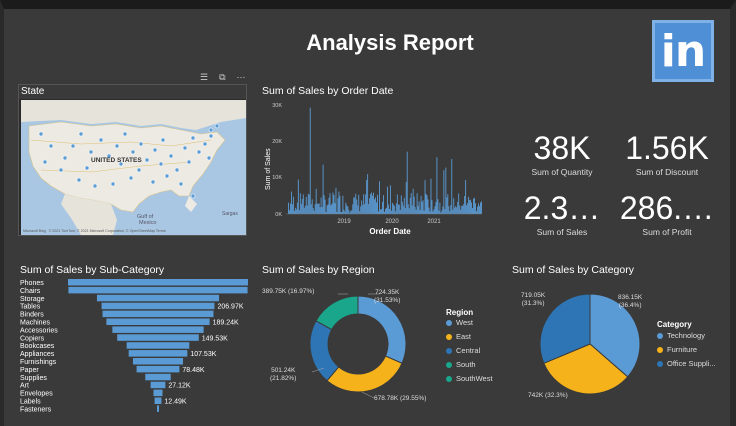  I want to click on legend-marker-icon, so click(449, 350).